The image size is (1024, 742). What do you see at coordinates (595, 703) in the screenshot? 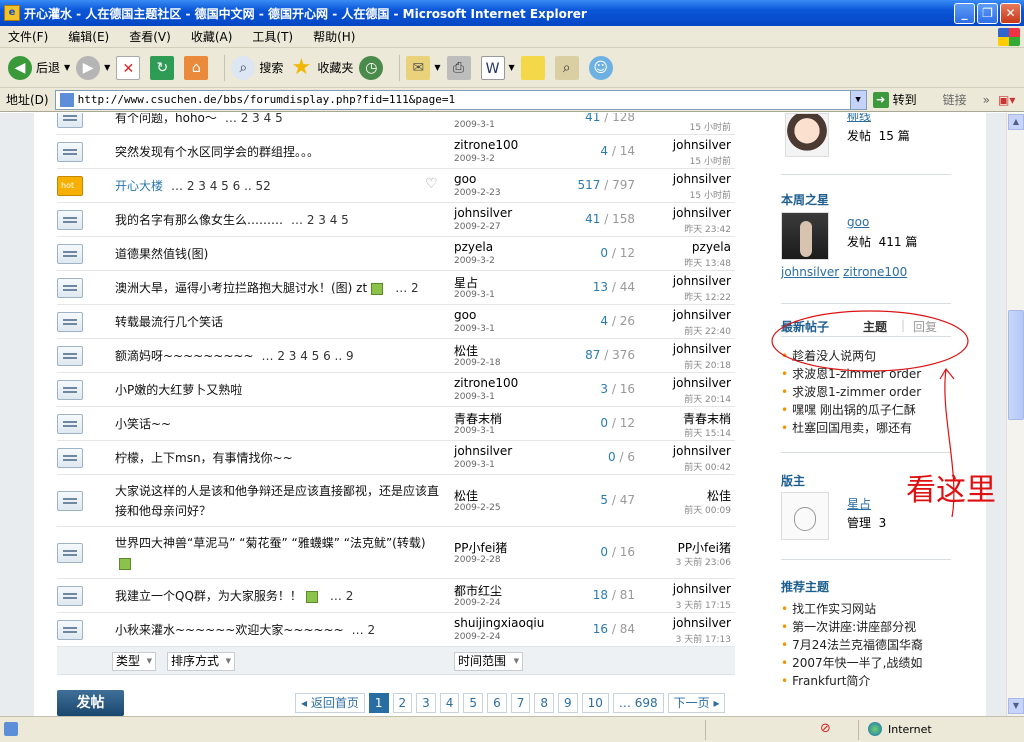
I see `page-link: 10` at bounding box center [595, 703].